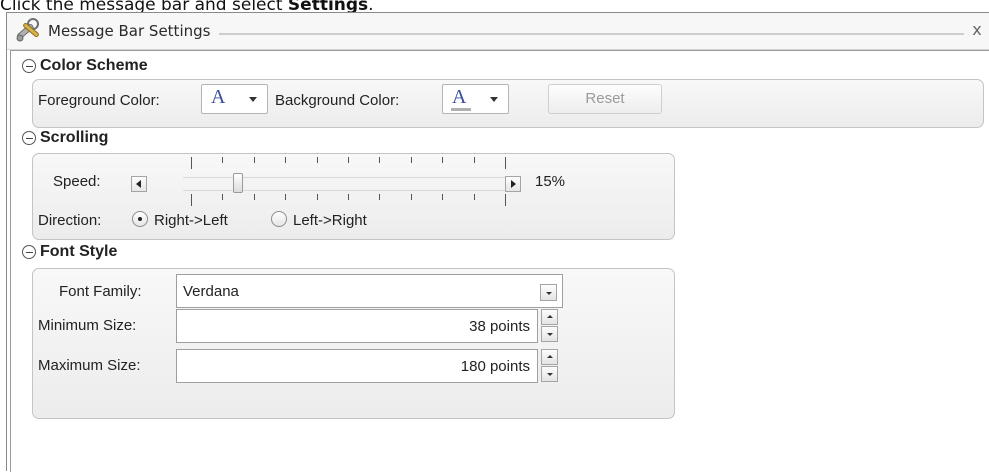 The height and width of the screenshot is (472, 989). What do you see at coordinates (99, 100) in the screenshot?
I see `foreground-color-label: Foreground Color:` at bounding box center [99, 100].